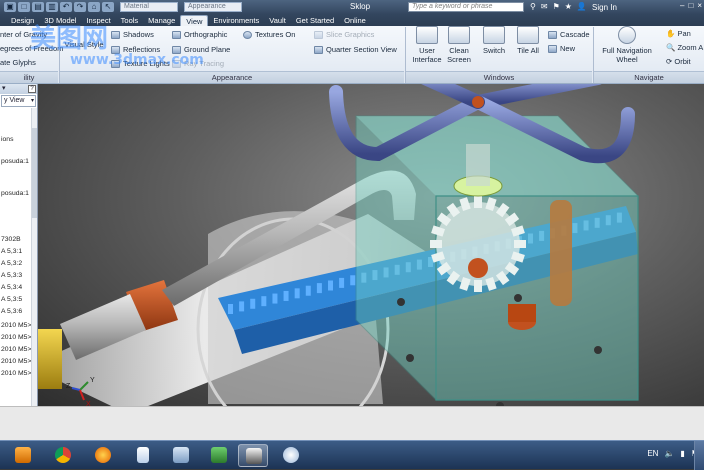 This screenshot has width=704, height=470. I want to click on subscription-icon: ✉, so click(544, 6).